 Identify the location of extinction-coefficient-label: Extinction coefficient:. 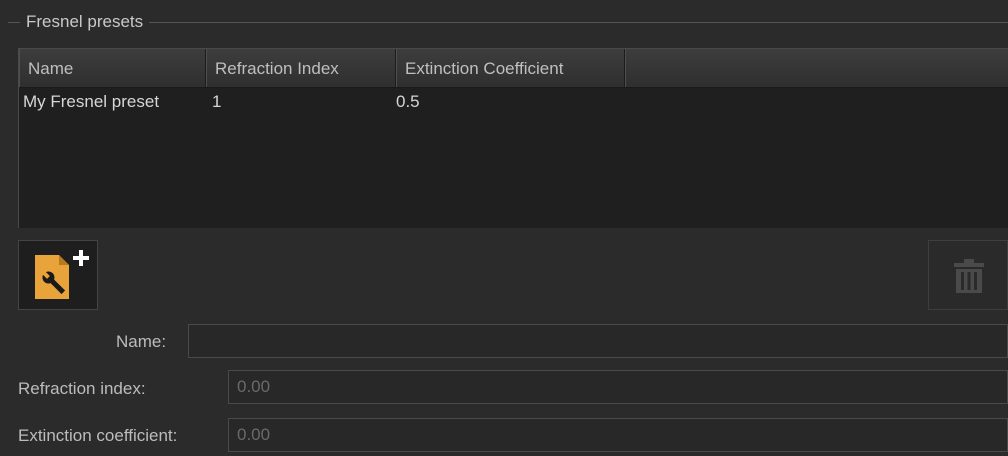
(98, 435).